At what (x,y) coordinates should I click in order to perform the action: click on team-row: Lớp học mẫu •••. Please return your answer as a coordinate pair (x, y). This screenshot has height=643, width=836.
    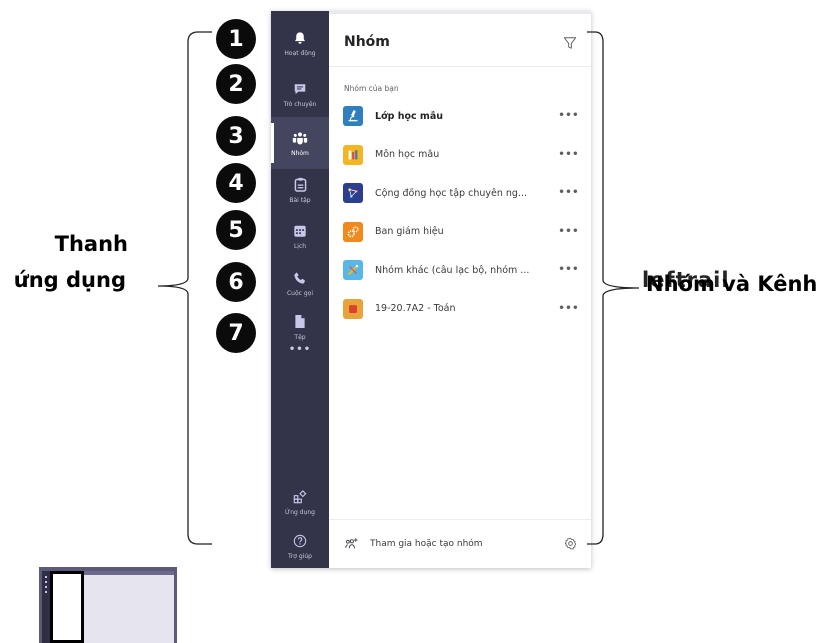
    Looking at the image, I should click on (460, 116).